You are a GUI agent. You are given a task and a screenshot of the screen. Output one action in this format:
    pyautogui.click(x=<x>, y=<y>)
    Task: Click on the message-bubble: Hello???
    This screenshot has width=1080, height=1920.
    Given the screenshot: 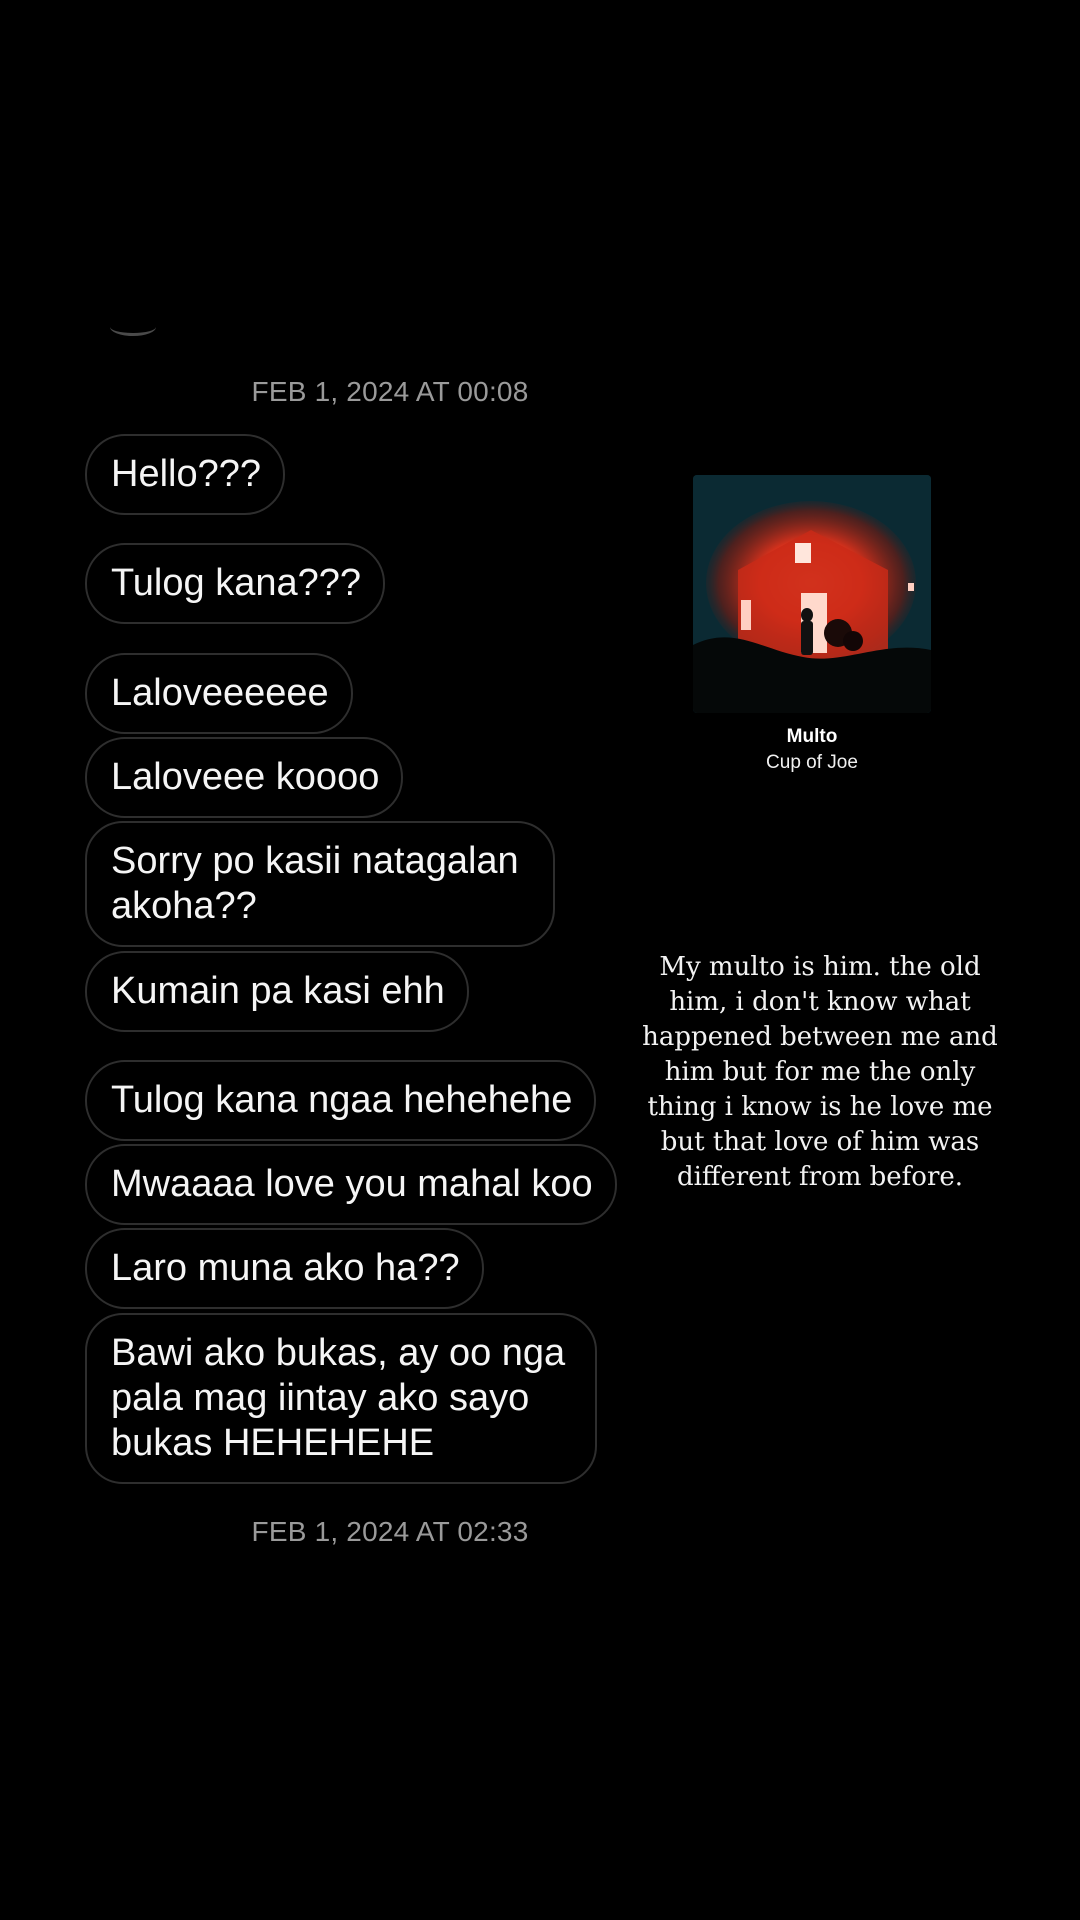 What is the action you would take?
    pyautogui.click(x=185, y=474)
    